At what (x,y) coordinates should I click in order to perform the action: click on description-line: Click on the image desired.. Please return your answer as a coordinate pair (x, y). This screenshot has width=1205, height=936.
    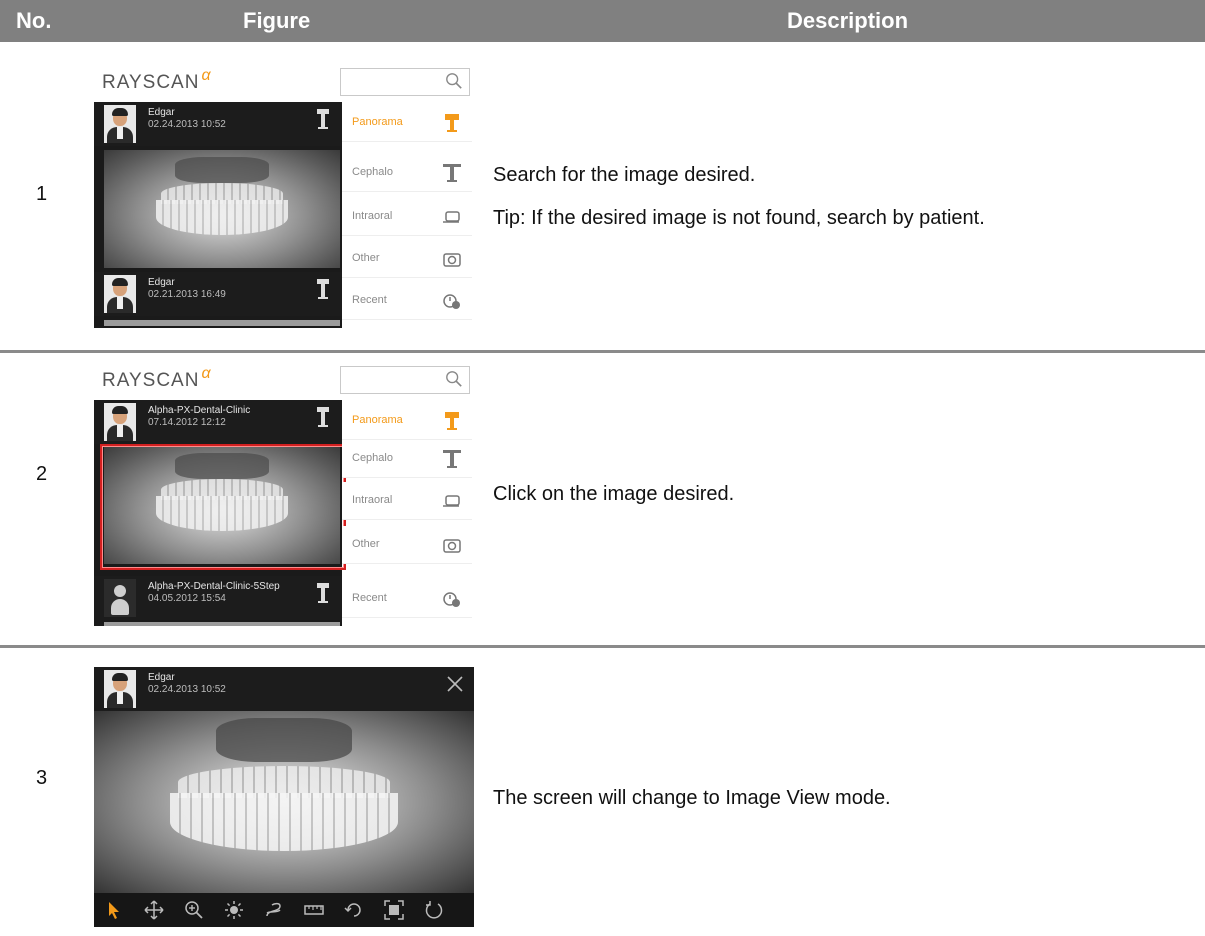
    Looking at the image, I should click on (614, 494).